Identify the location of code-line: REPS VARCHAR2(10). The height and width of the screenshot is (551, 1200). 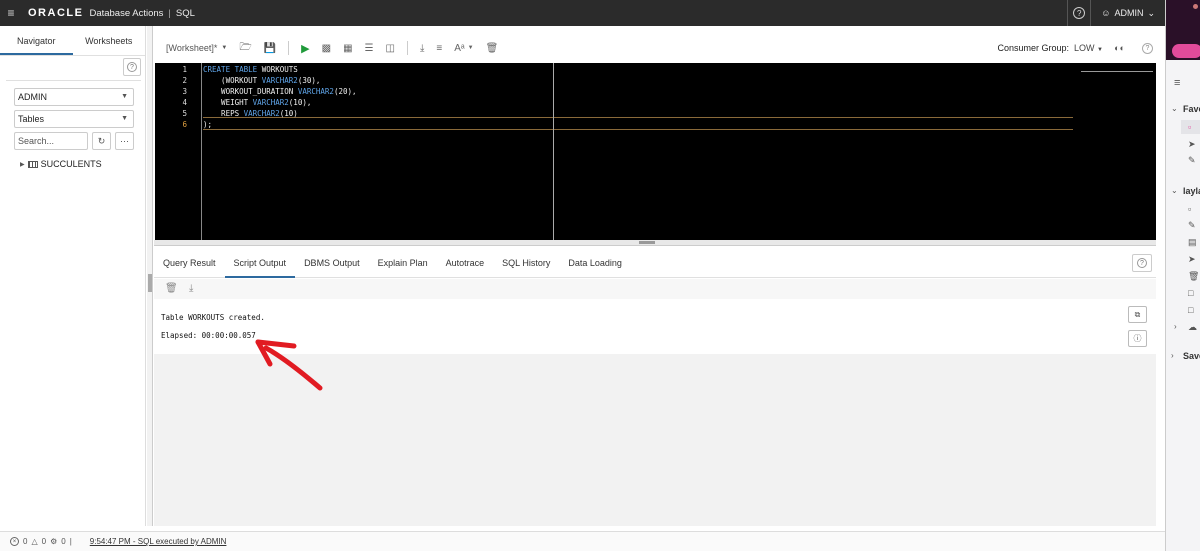
(250, 113).